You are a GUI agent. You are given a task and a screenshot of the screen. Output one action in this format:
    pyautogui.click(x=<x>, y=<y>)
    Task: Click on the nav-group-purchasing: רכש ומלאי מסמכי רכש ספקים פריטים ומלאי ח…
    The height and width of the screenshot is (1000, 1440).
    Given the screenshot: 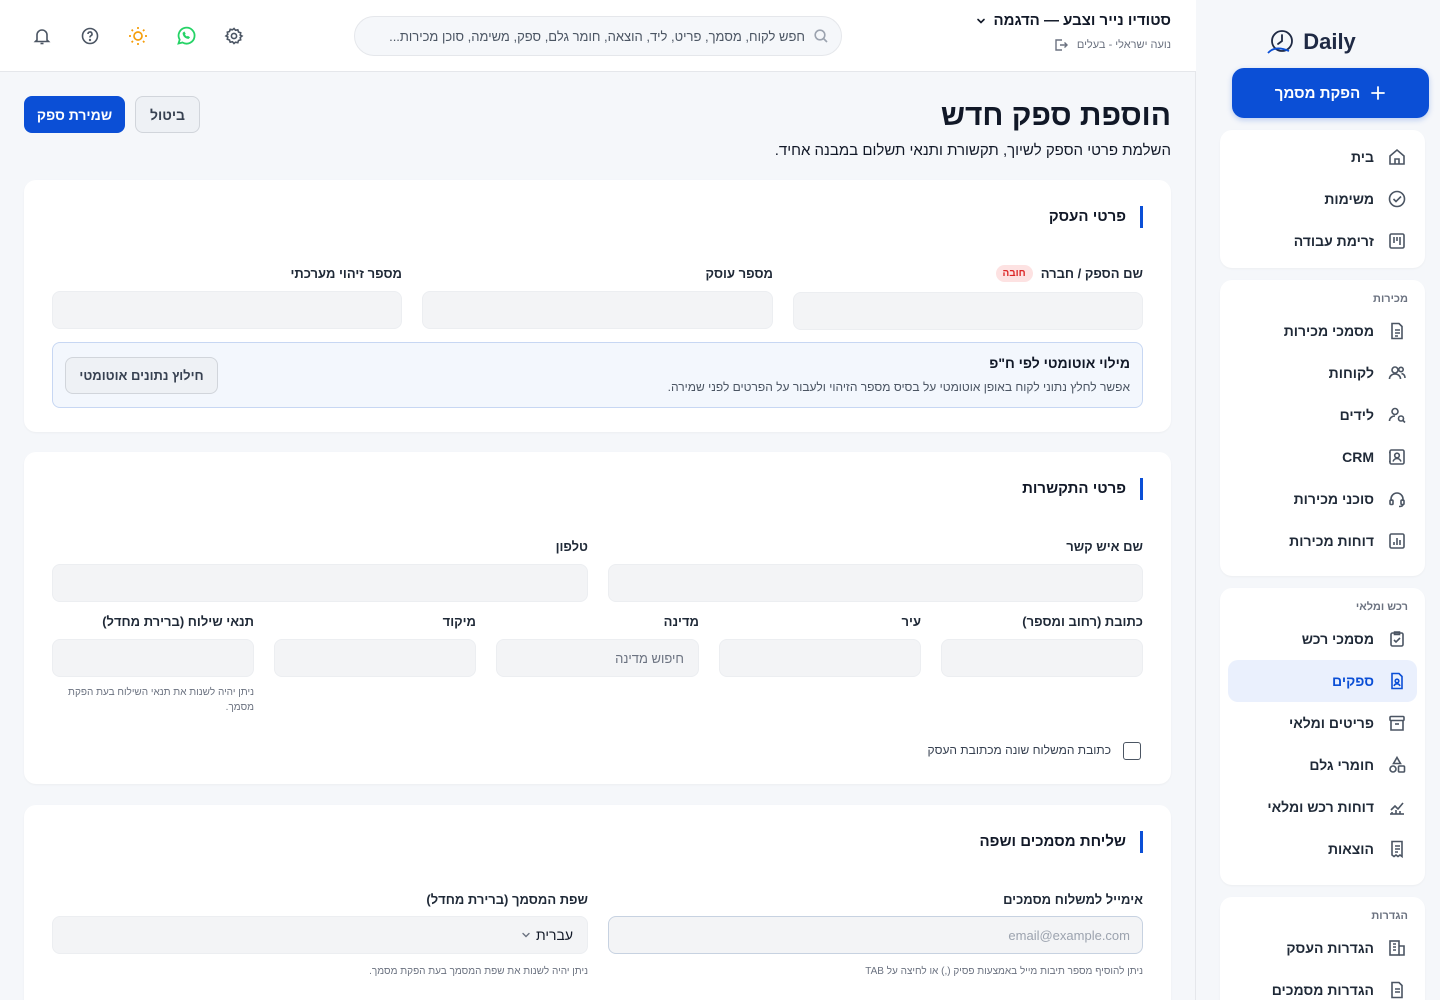 What is the action you would take?
    pyautogui.click(x=1322, y=736)
    